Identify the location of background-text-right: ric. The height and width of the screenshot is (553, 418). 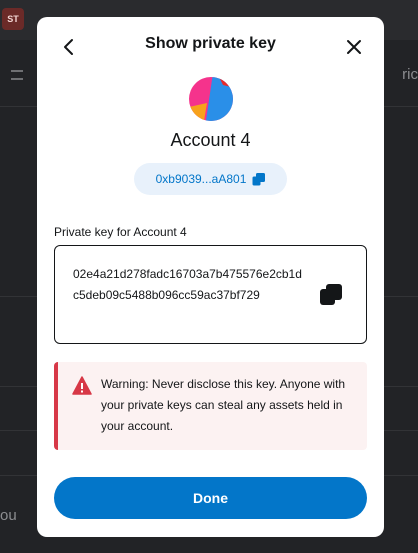
(410, 74).